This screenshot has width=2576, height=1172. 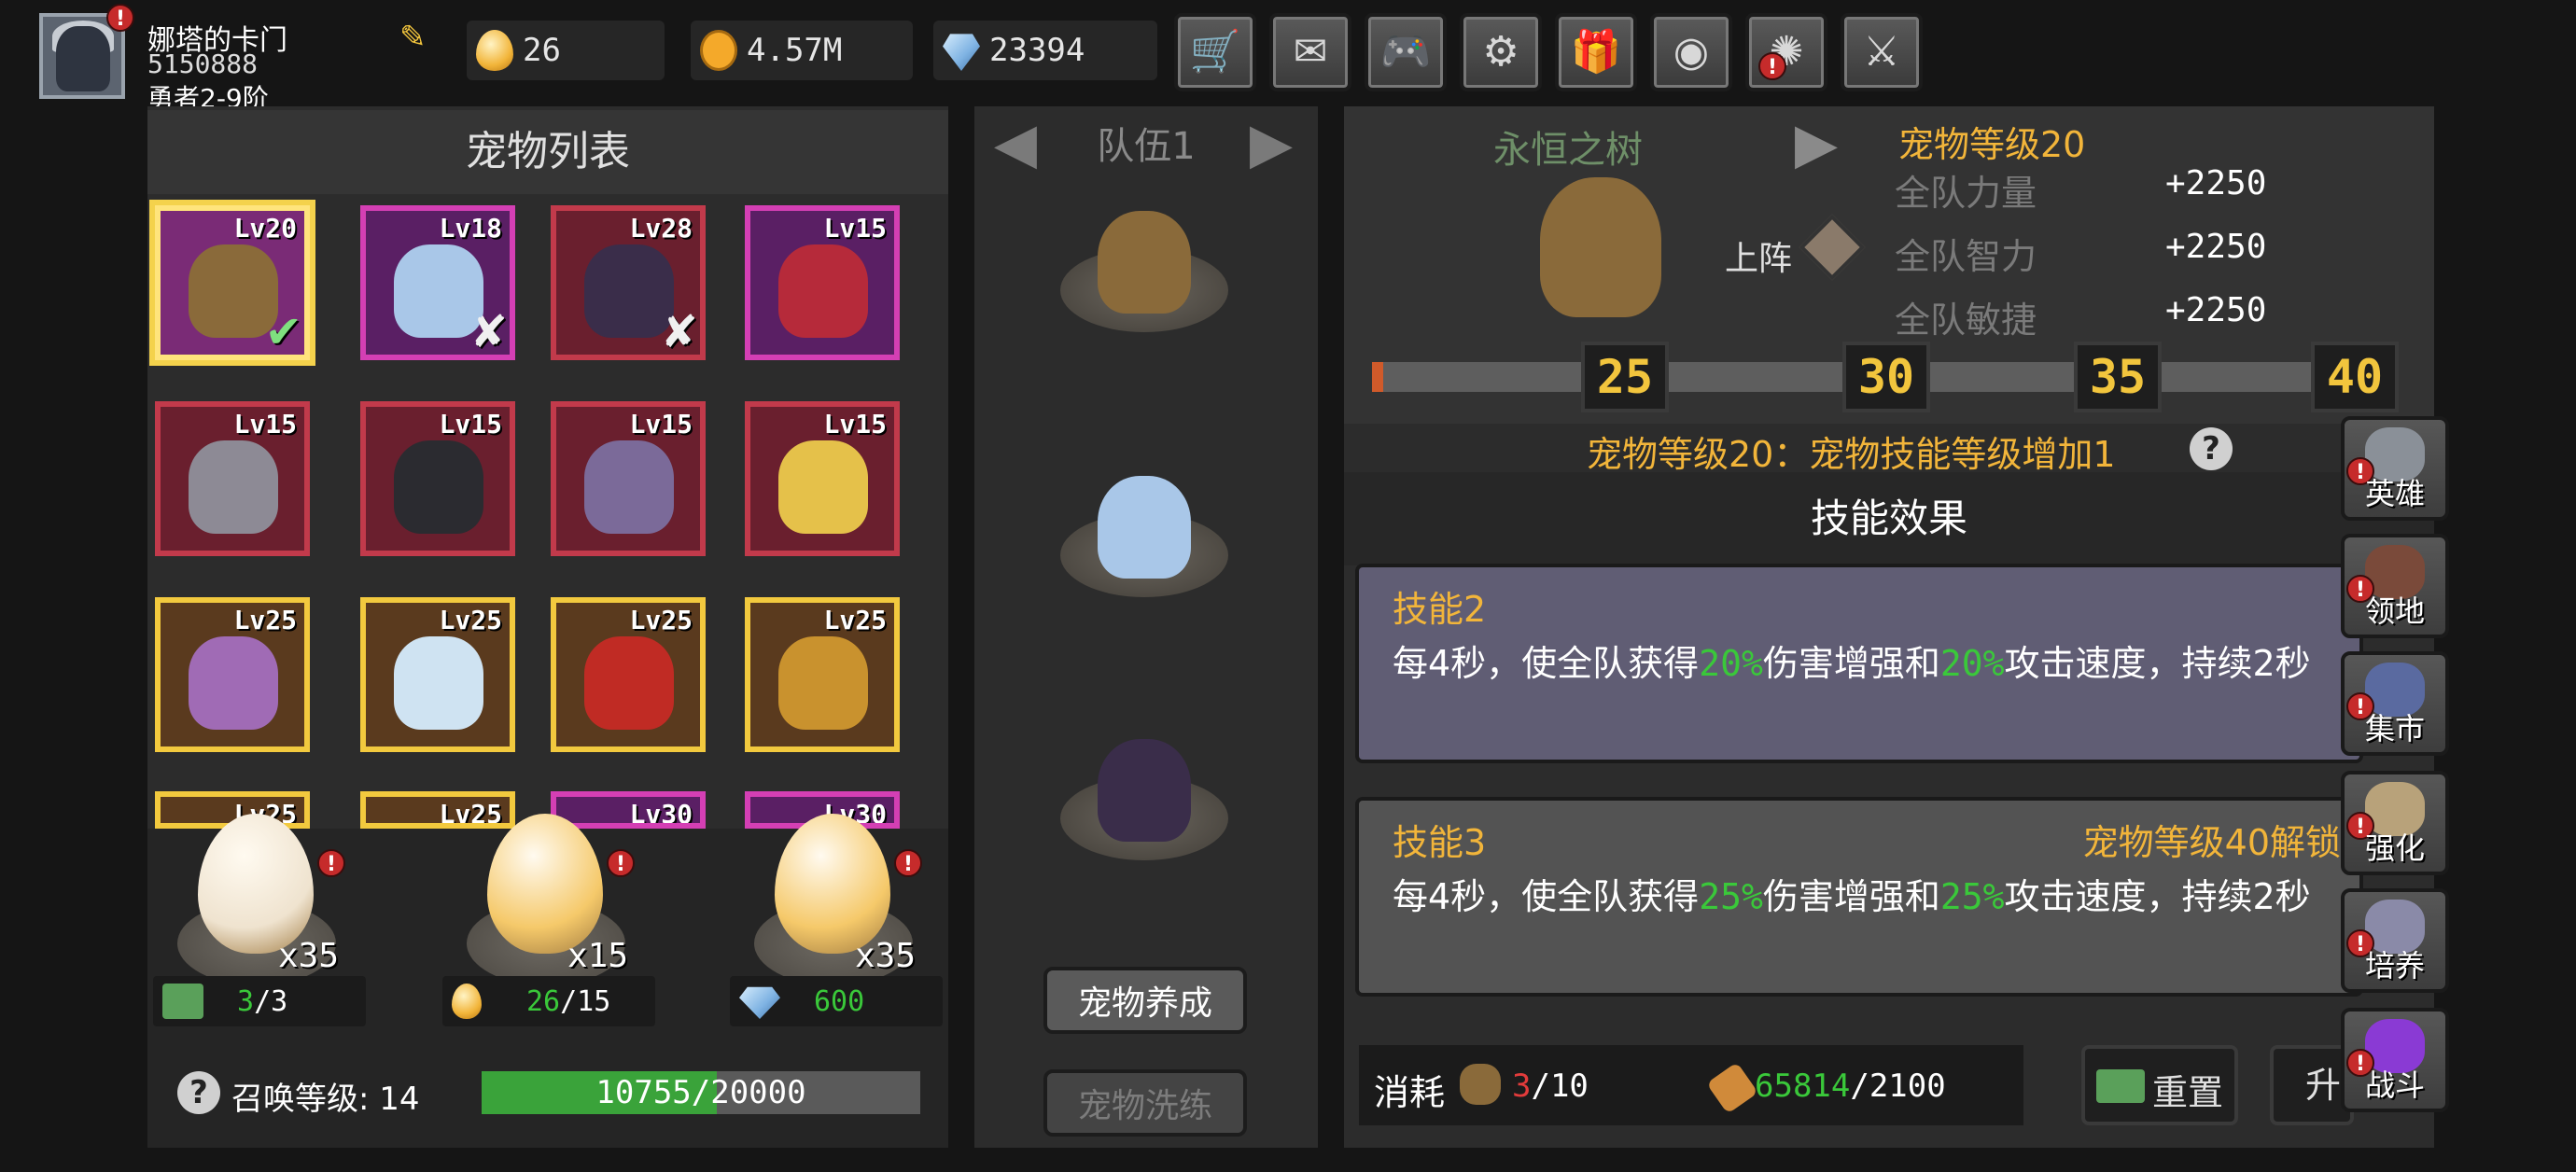 I want to click on ad-video-icon, so click(x=182, y=1001).